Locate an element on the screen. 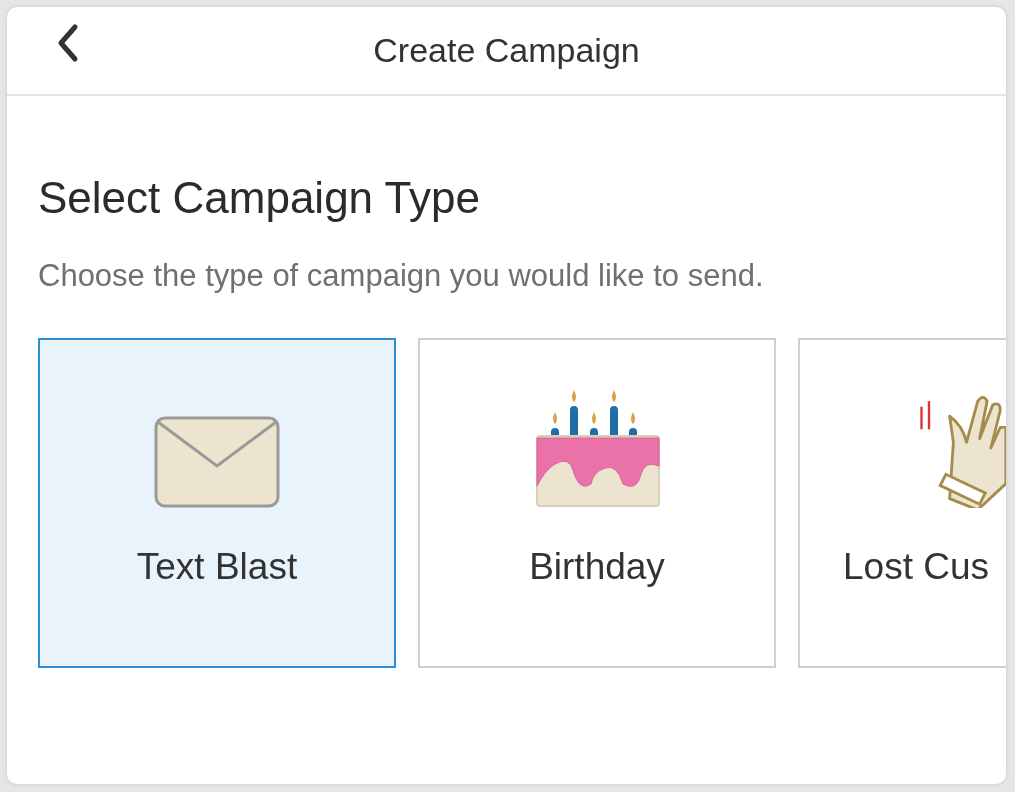  page-title: Create Campaign is located at coordinates (506, 50).